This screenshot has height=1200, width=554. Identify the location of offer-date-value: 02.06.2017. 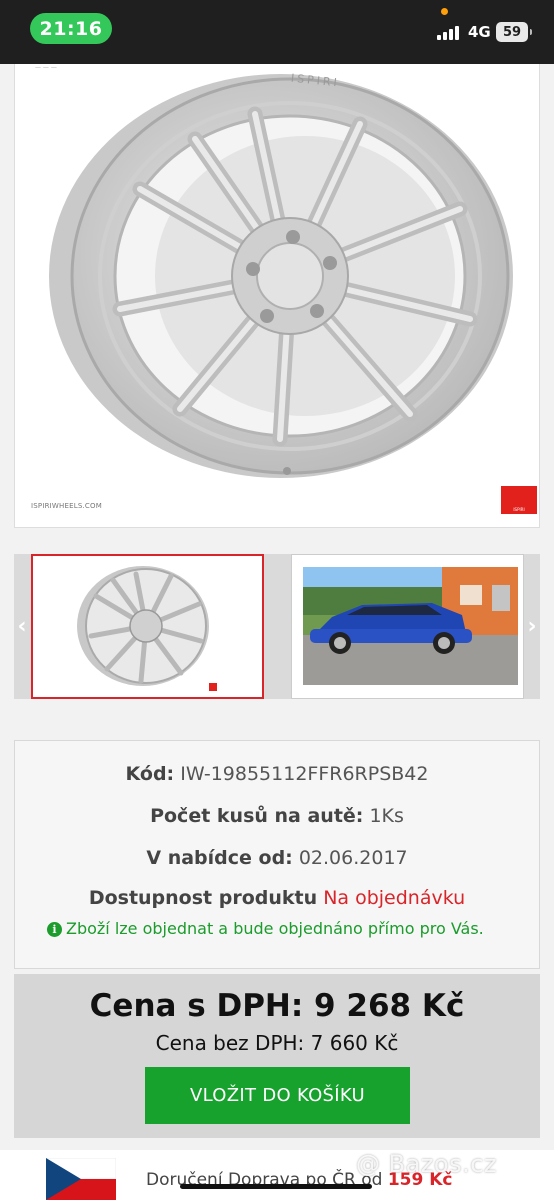
(353, 858).